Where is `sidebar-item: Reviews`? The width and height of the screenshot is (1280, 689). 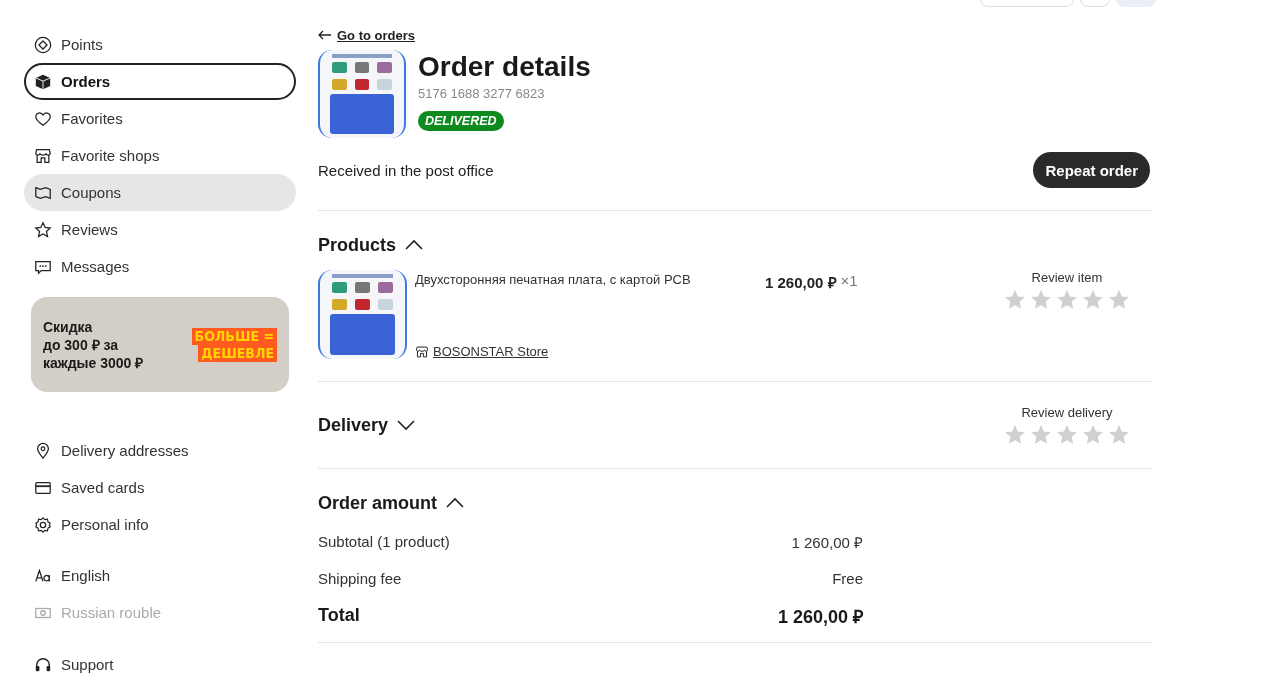
sidebar-item: Reviews is located at coordinates (160, 229).